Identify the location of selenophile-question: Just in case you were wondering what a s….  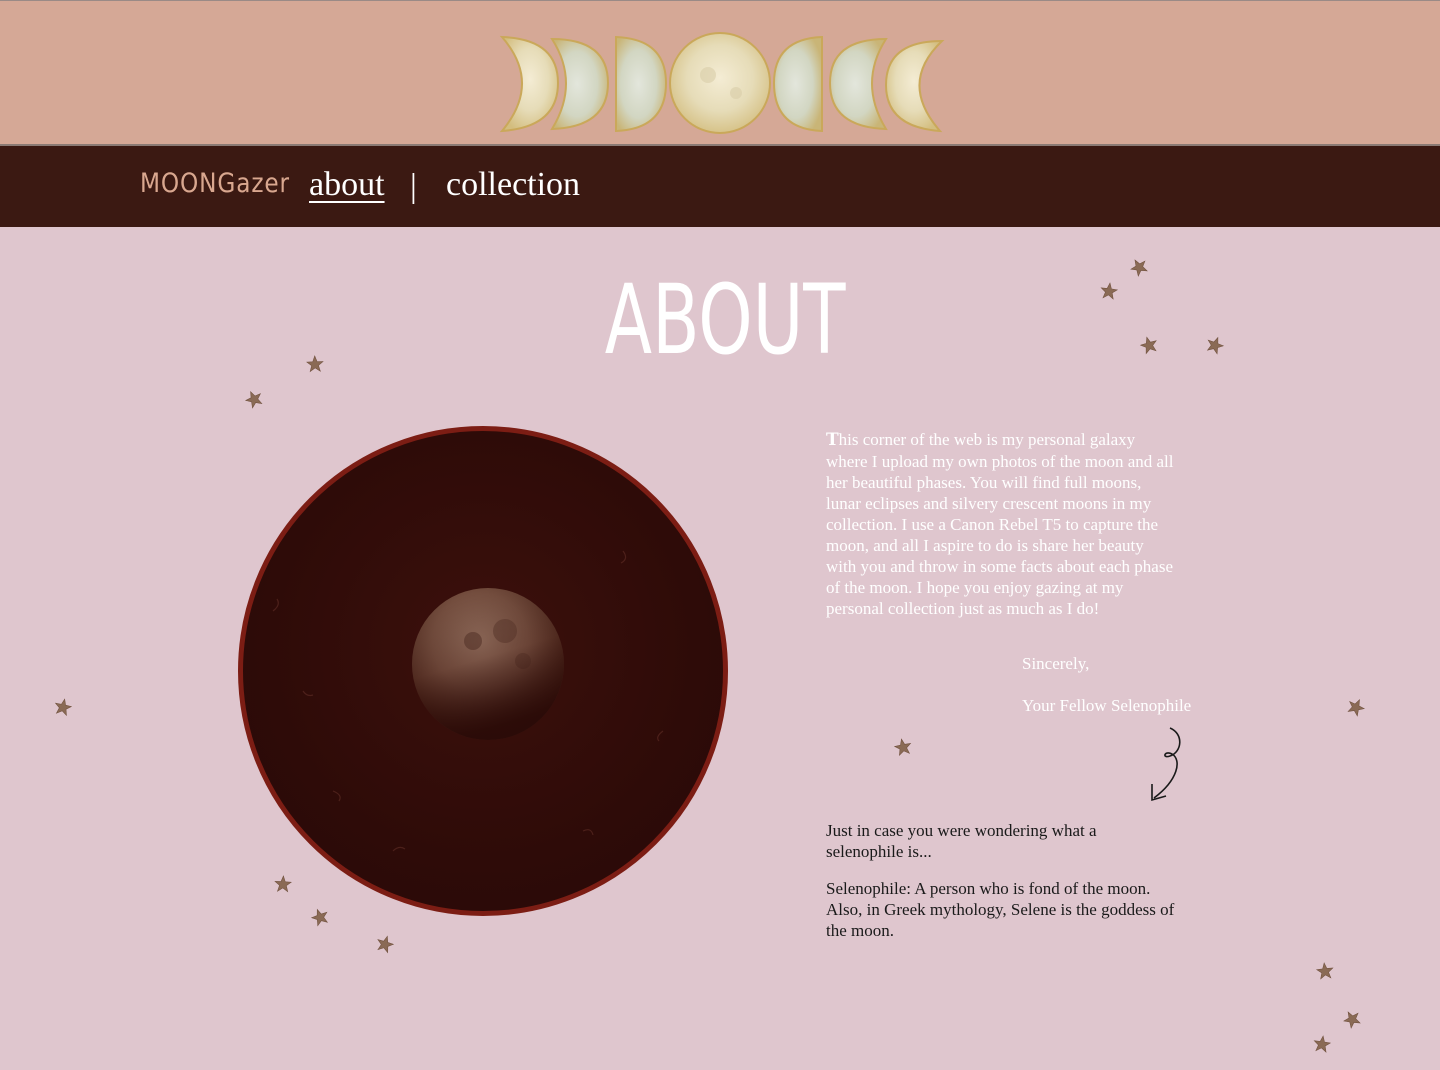
(961, 841).